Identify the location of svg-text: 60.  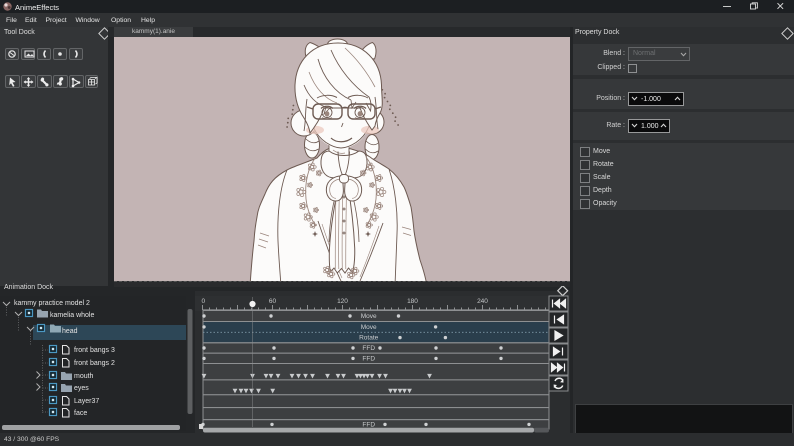
(273, 301).